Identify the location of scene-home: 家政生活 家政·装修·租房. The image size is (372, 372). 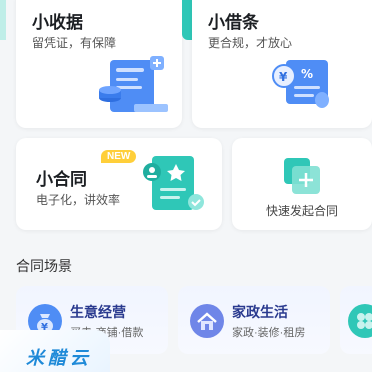
(254, 320).